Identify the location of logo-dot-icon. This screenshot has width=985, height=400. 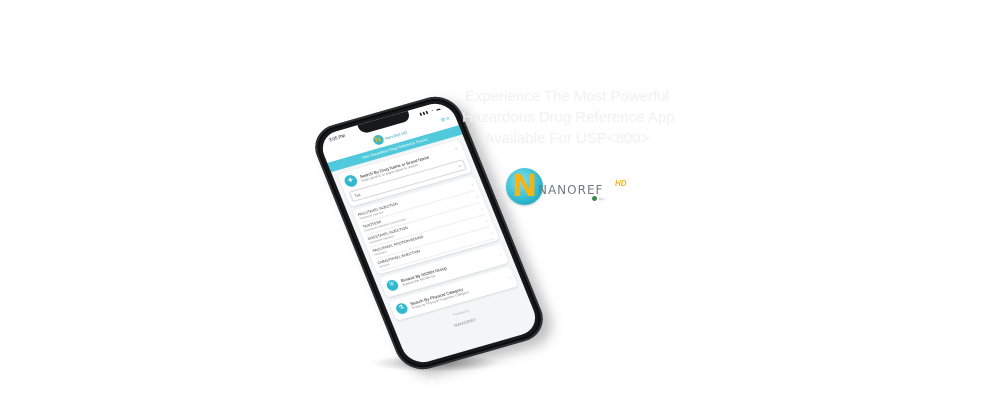
(594, 199).